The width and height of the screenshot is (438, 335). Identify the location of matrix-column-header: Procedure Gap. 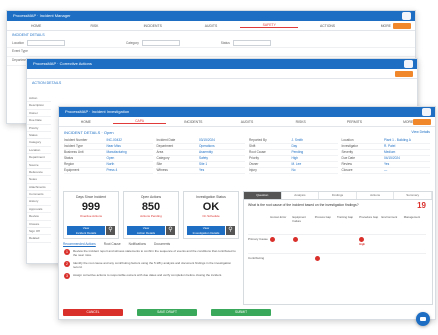
(369, 217).